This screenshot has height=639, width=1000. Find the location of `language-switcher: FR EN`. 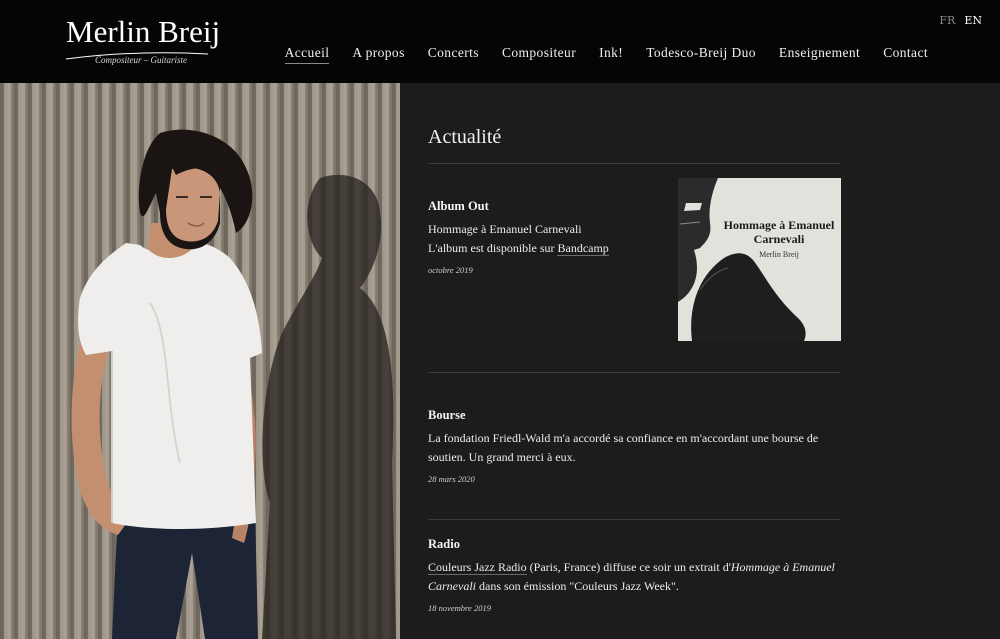

language-switcher: FR EN is located at coordinates (960, 20).